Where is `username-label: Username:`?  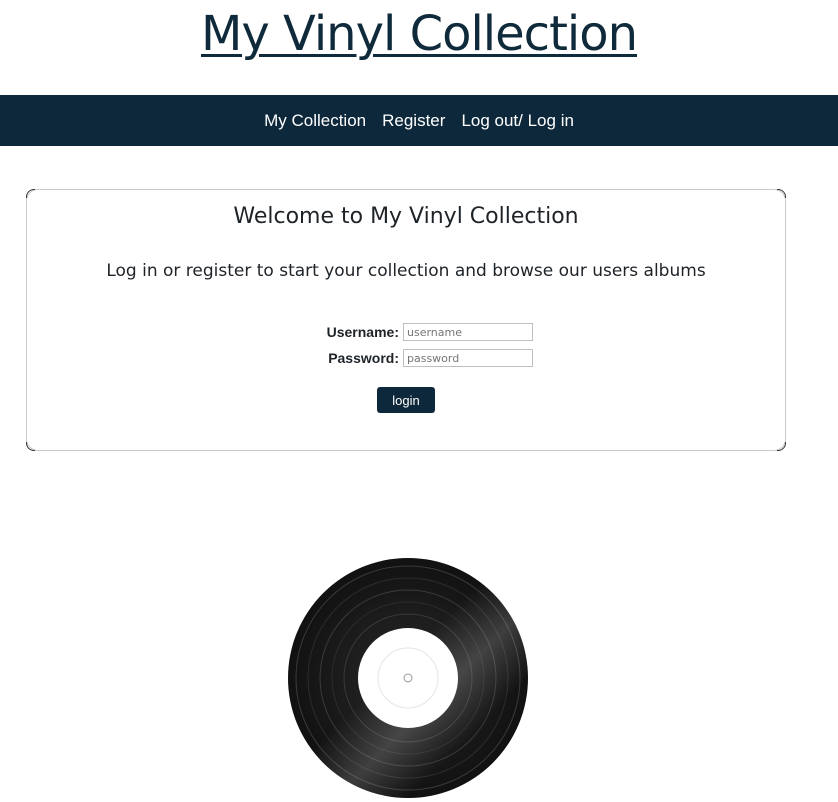 username-label: Username: is located at coordinates (362, 332).